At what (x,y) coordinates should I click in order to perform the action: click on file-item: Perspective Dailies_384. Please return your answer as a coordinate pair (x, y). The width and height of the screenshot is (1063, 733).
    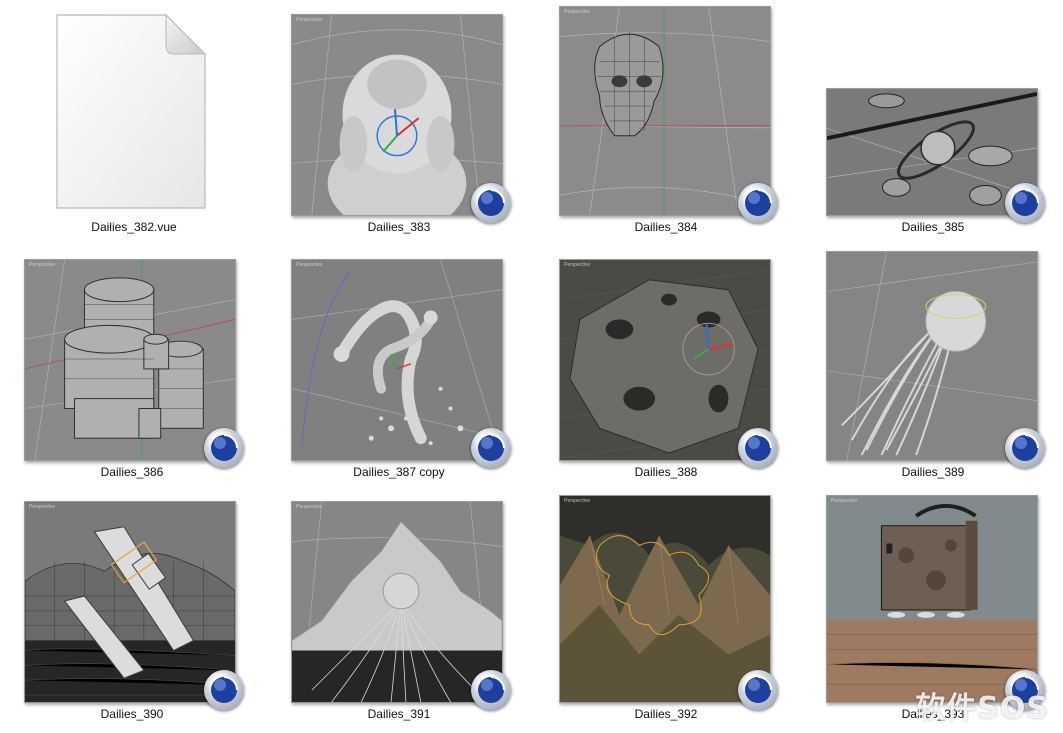
    Looking at the image, I should click on (666, 126).